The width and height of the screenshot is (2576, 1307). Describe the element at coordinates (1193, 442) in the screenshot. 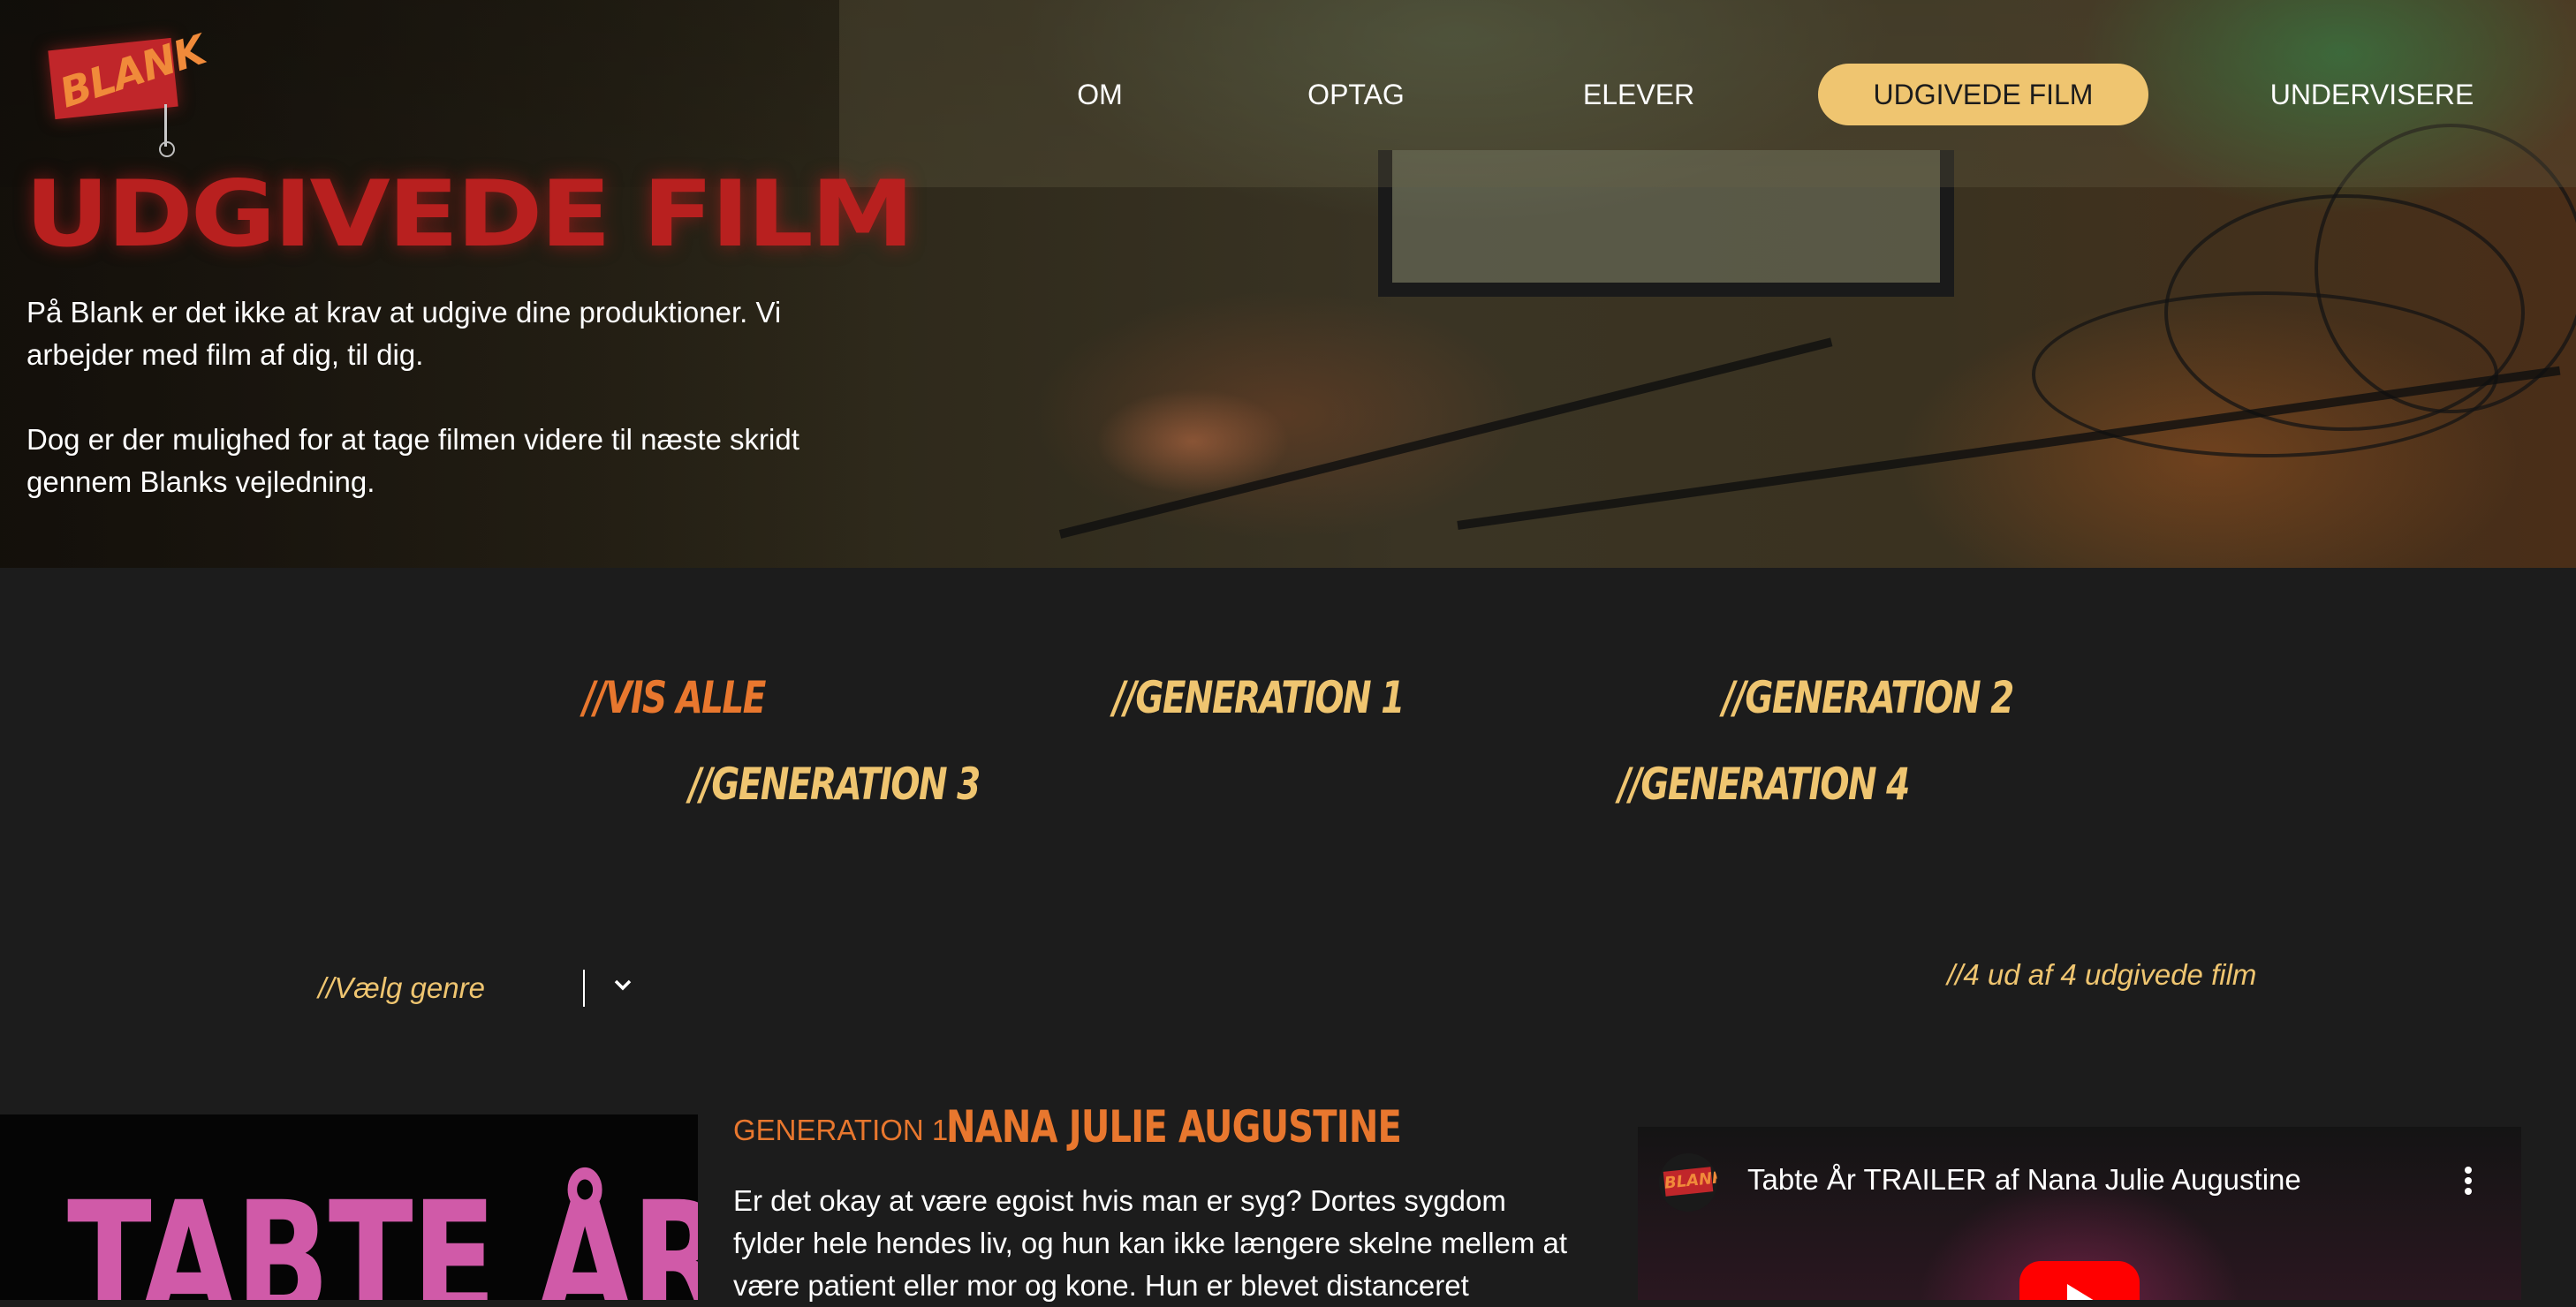

I see `hero-background-figure` at that location.